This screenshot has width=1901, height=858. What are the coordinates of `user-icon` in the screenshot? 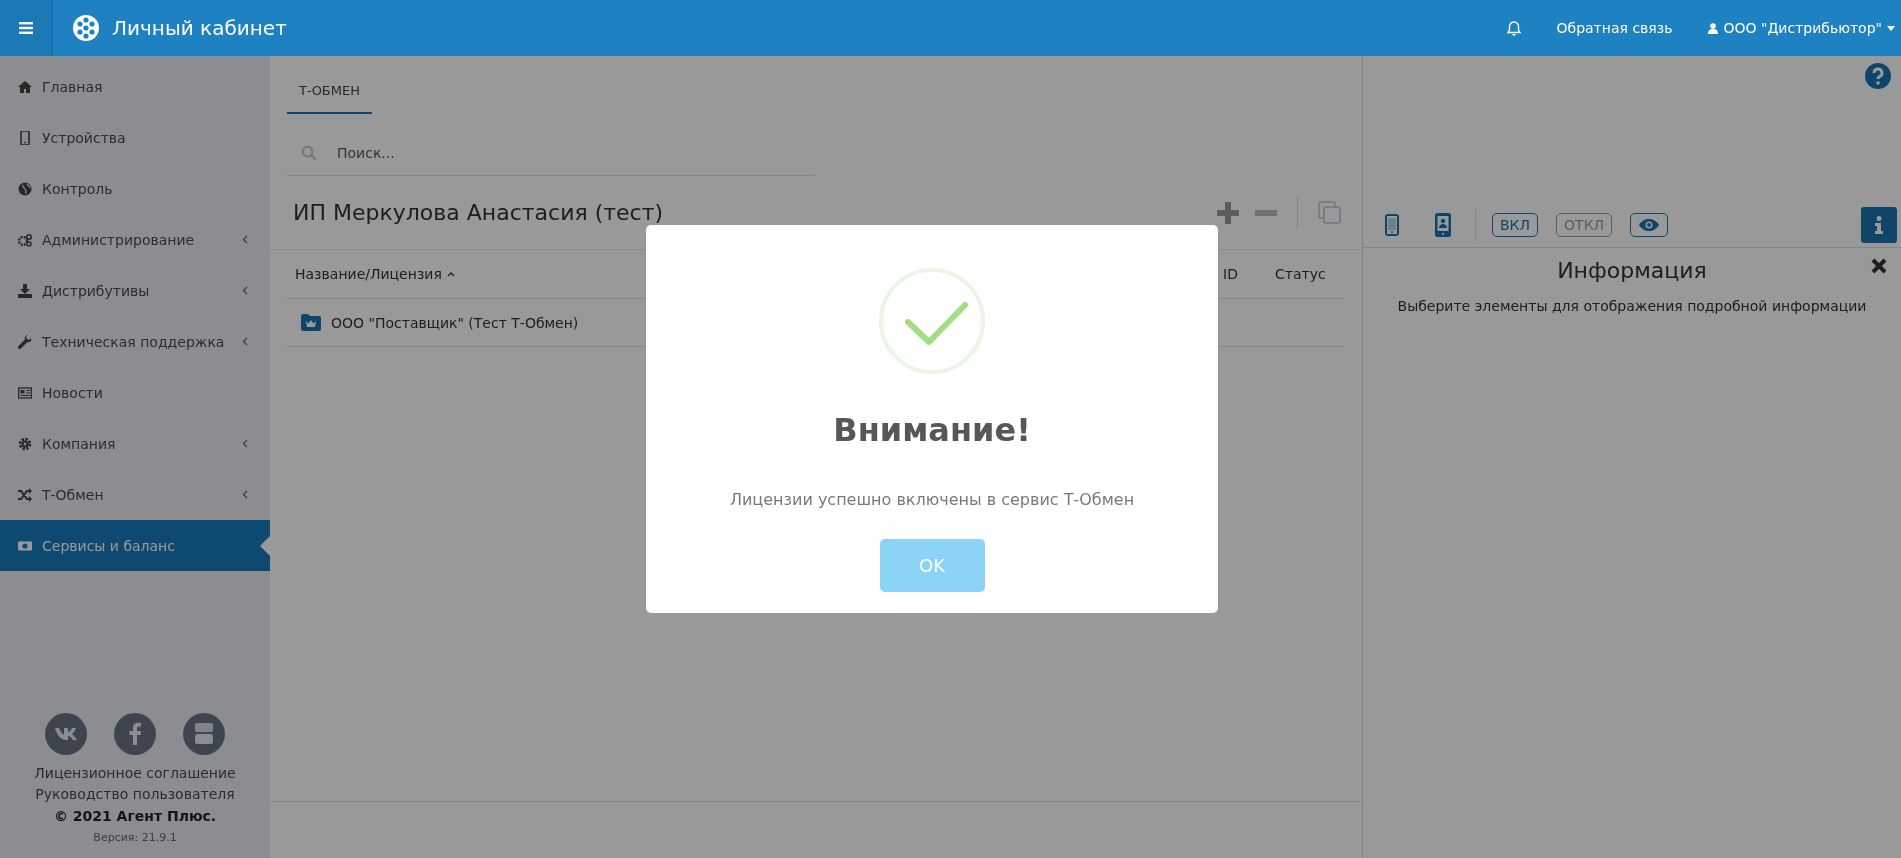 It's located at (1713, 28).